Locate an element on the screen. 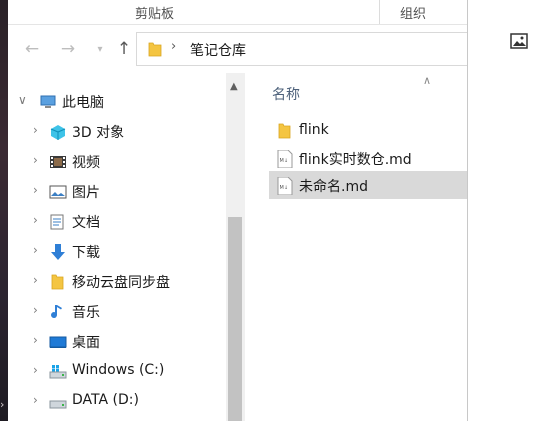  nav-item-pictures: › 图片 is located at coordinates (117, 192).